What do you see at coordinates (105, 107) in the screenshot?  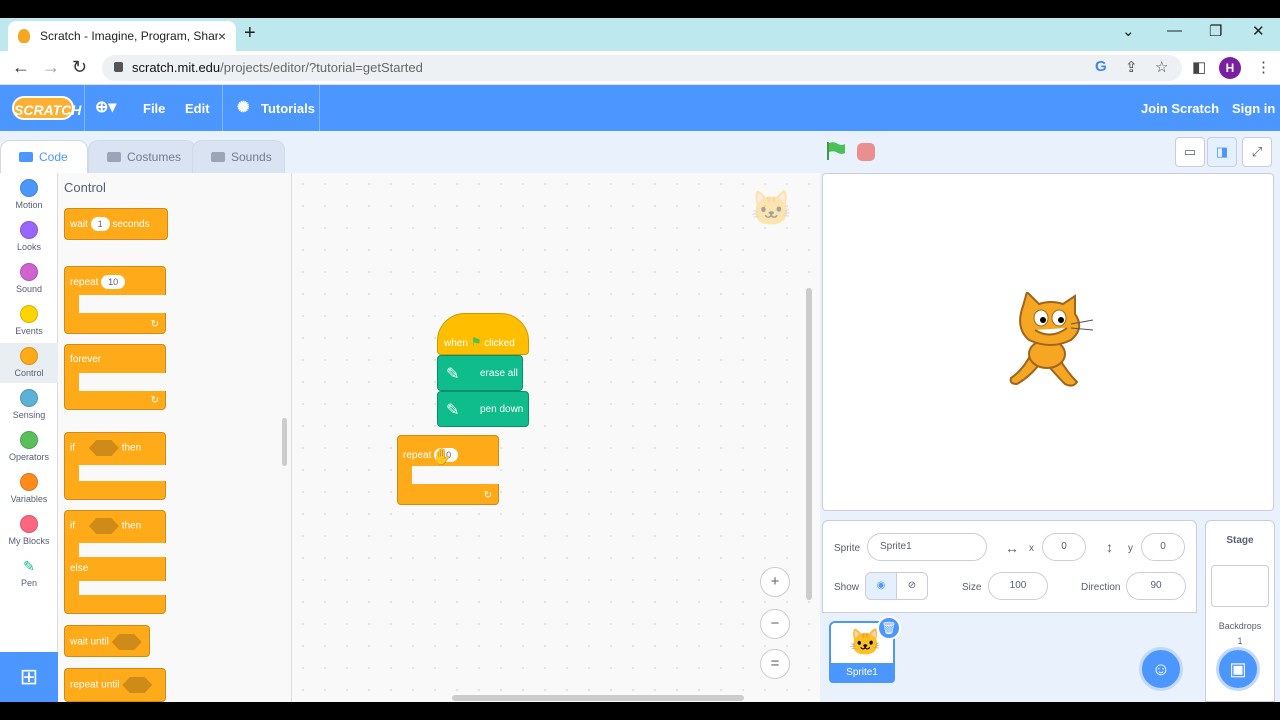 I see `language-globe-icon: ⊕▾` at bounding box center [105, 107].